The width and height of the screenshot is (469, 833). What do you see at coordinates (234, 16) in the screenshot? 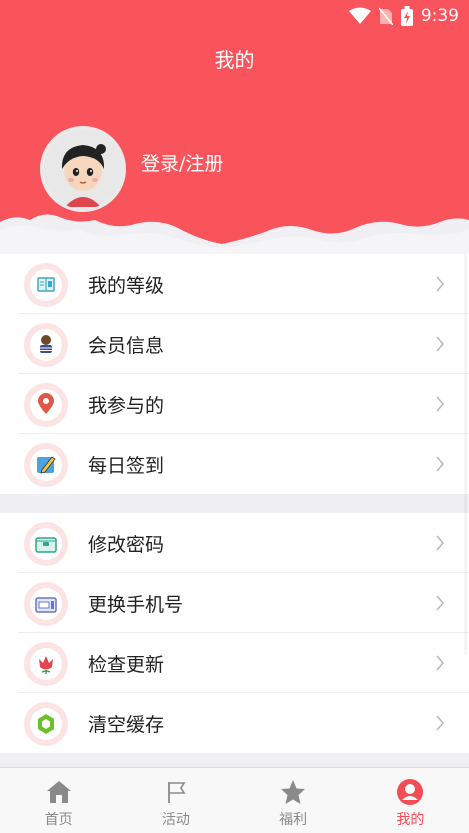
I see `status-bar: 9:39` at bounding box center [234, 16].